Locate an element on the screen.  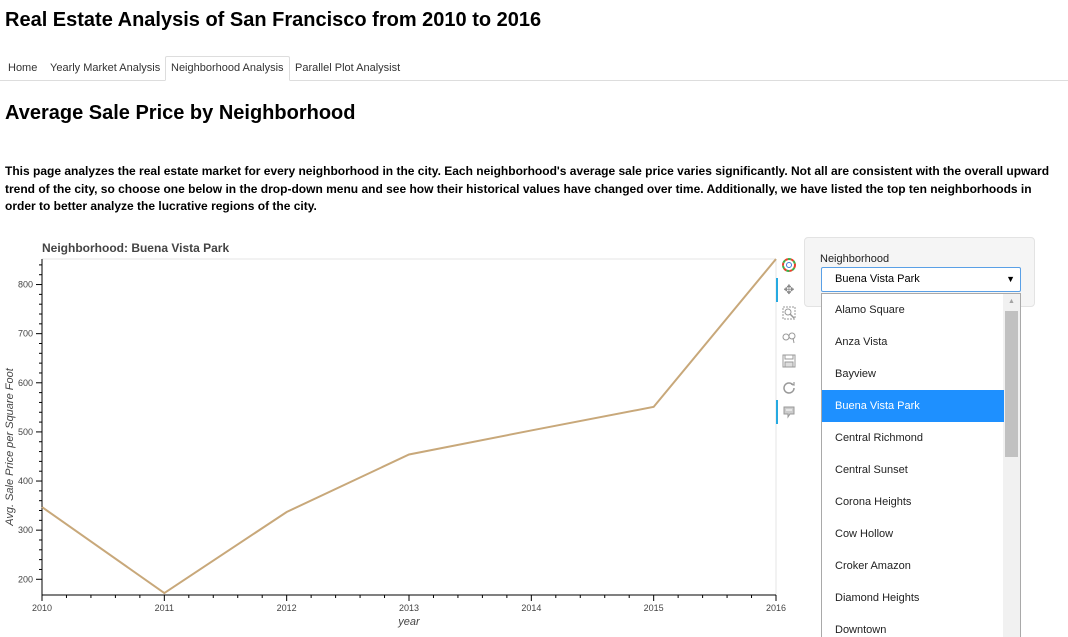
page-title: Average Sale Price by Neighborhood is located at coordinates (180, 113).